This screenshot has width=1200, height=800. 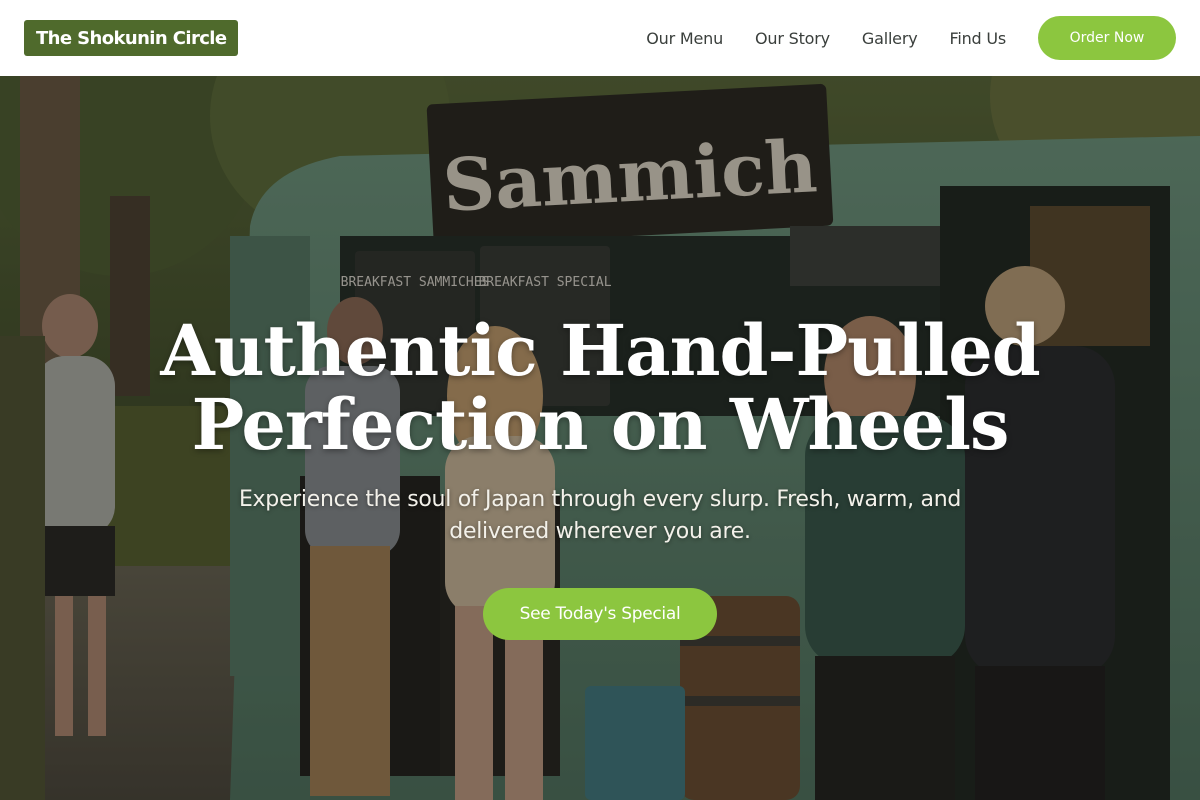 What do you see at coordinates (1107, 38) in the screenshot?
I see `order-now-button: Order Now` at bounding box center [1107, 38].